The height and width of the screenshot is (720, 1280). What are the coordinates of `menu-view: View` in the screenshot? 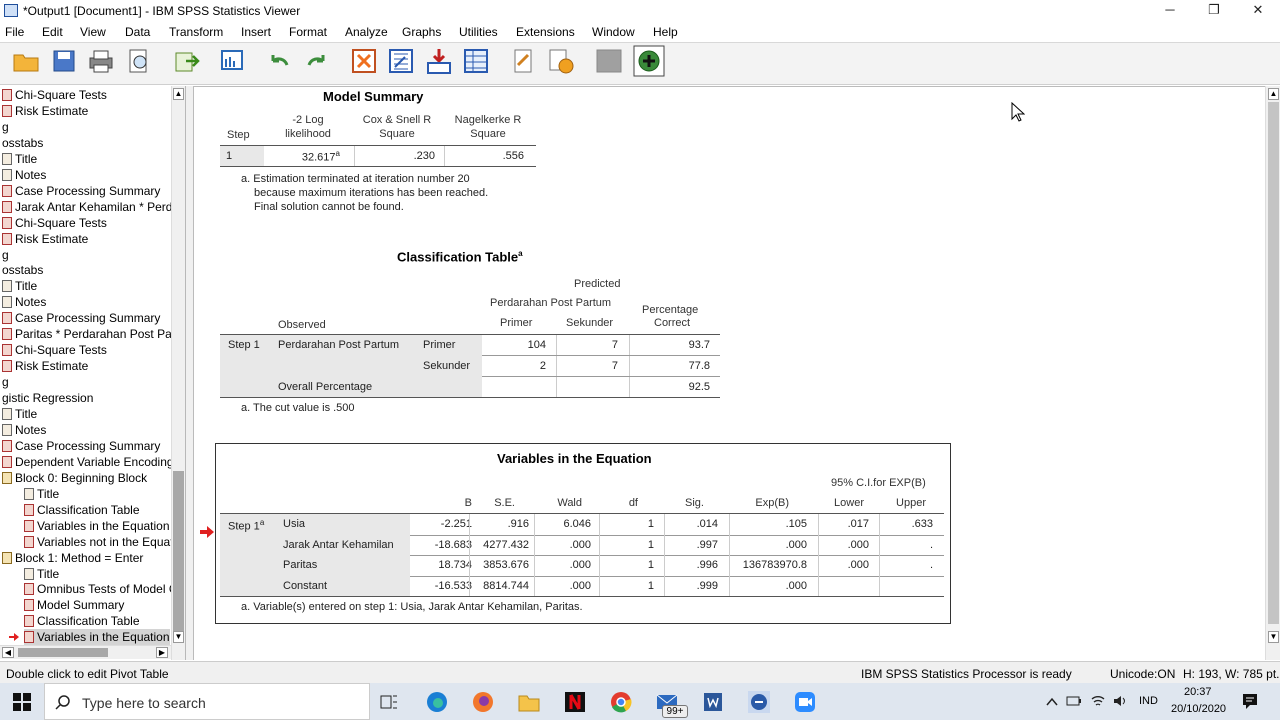 It's located at (93, 32).